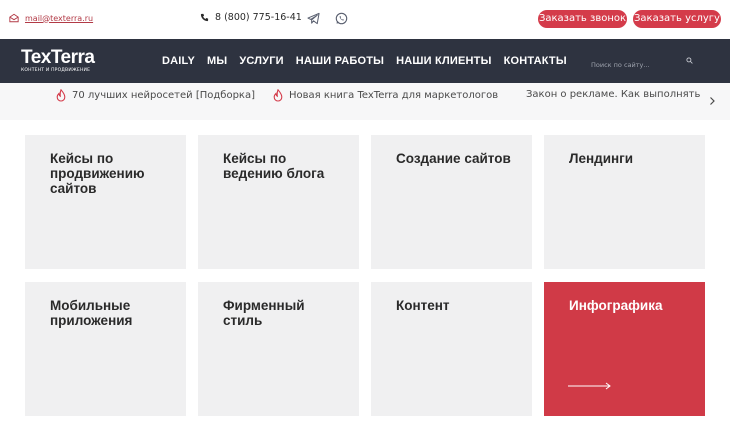  I want to click on arrow-right-icon, so click(590, 386).